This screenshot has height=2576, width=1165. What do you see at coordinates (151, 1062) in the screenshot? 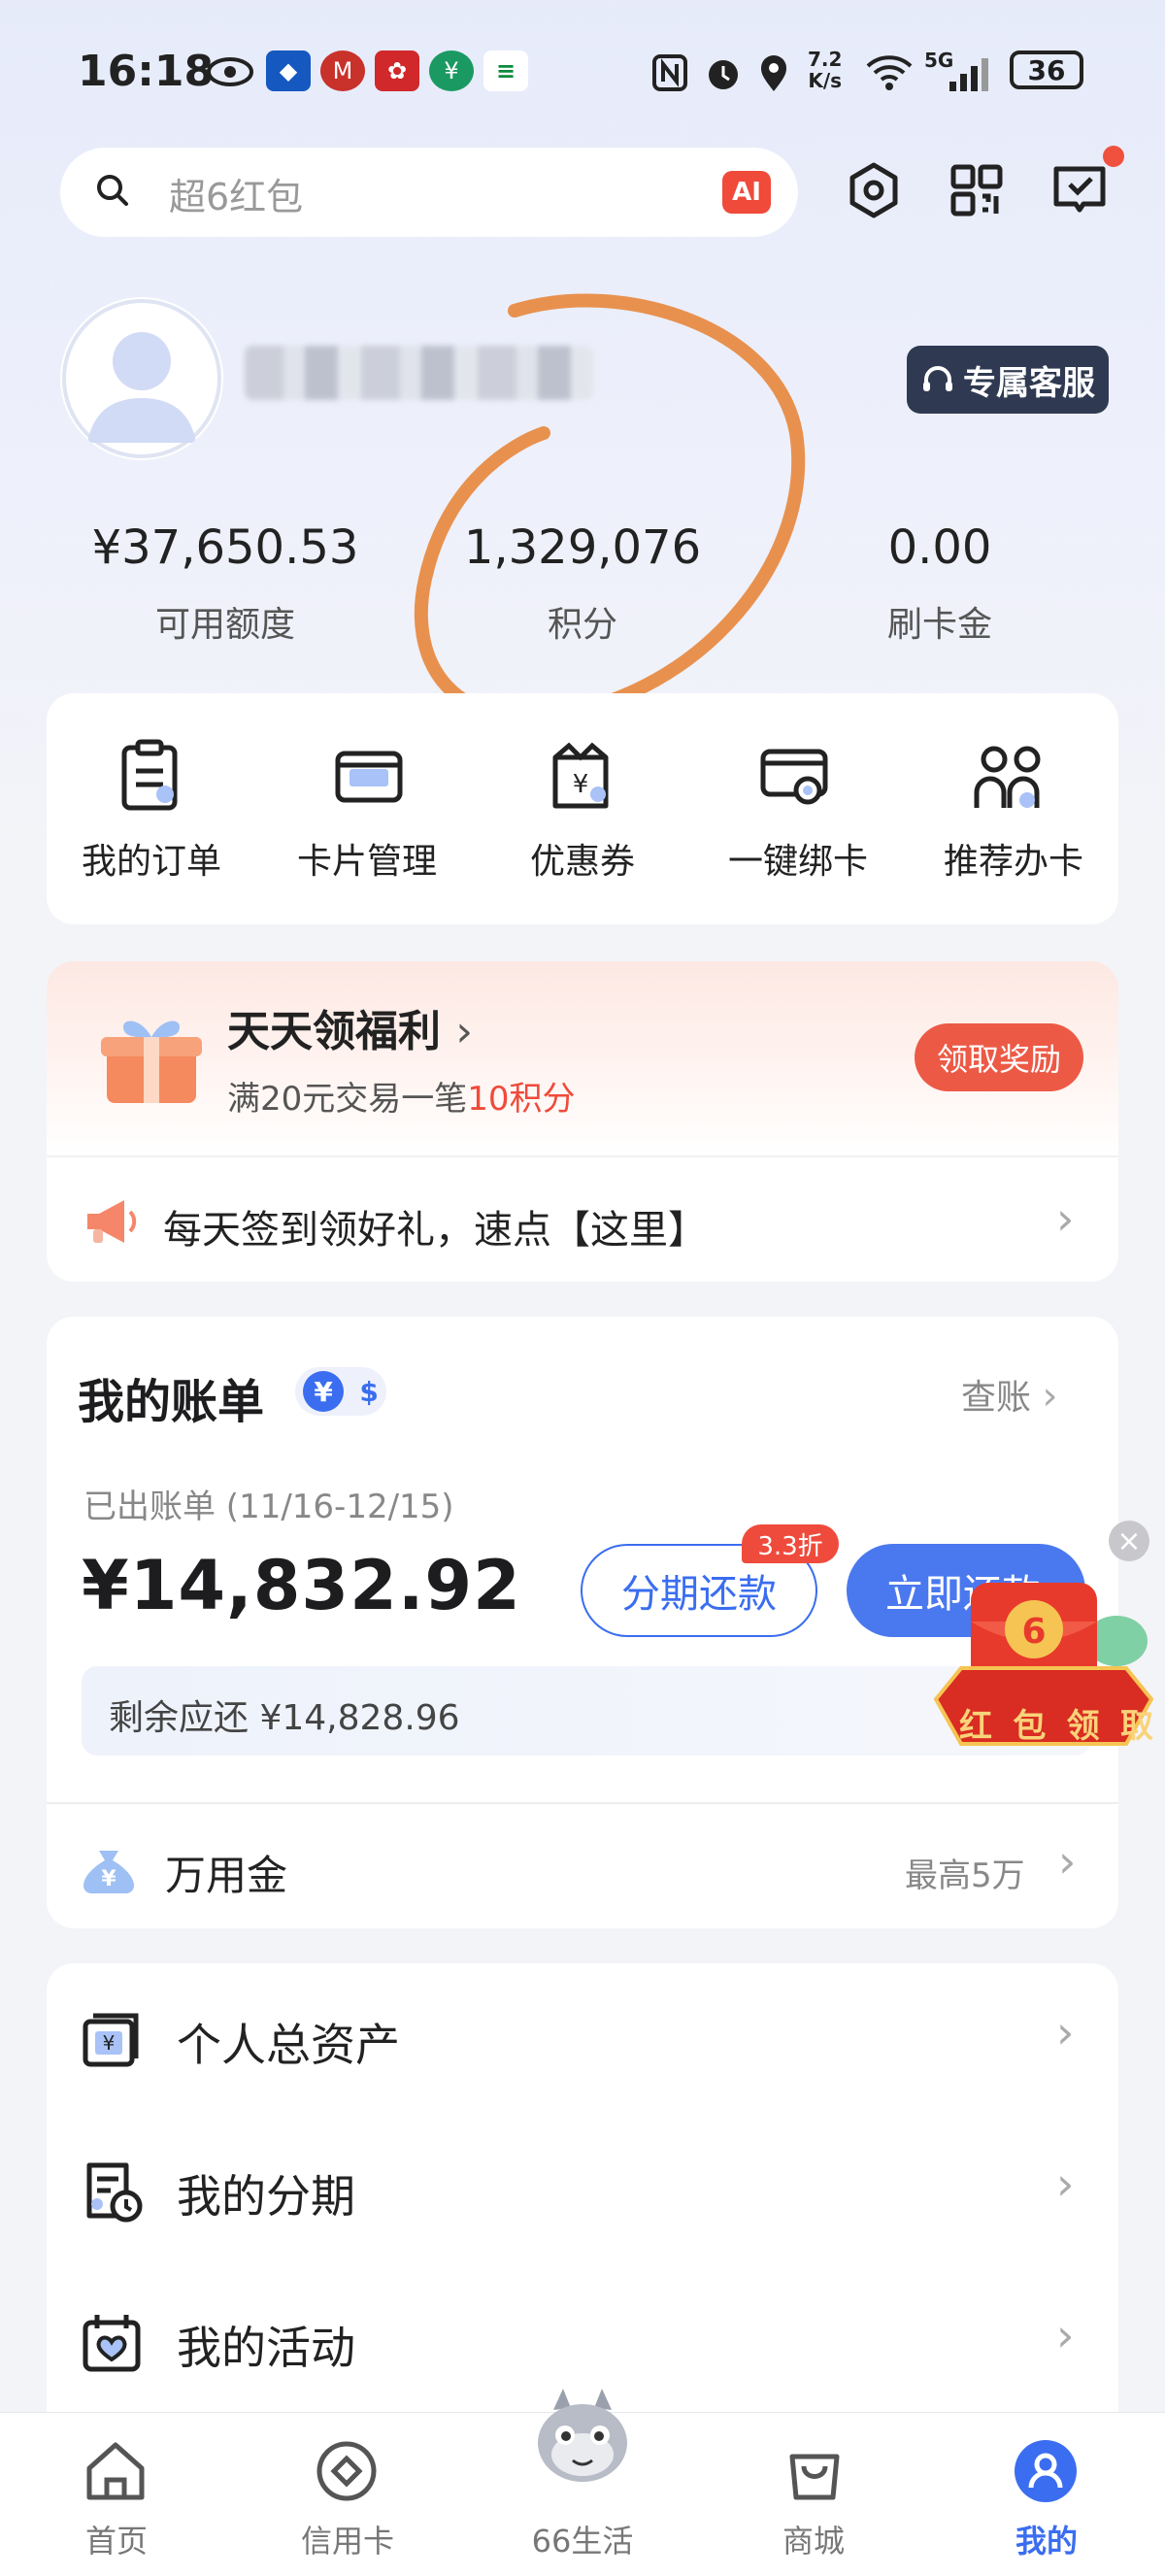
I see `gift-box-icon` at bounding box center [151, 1062].